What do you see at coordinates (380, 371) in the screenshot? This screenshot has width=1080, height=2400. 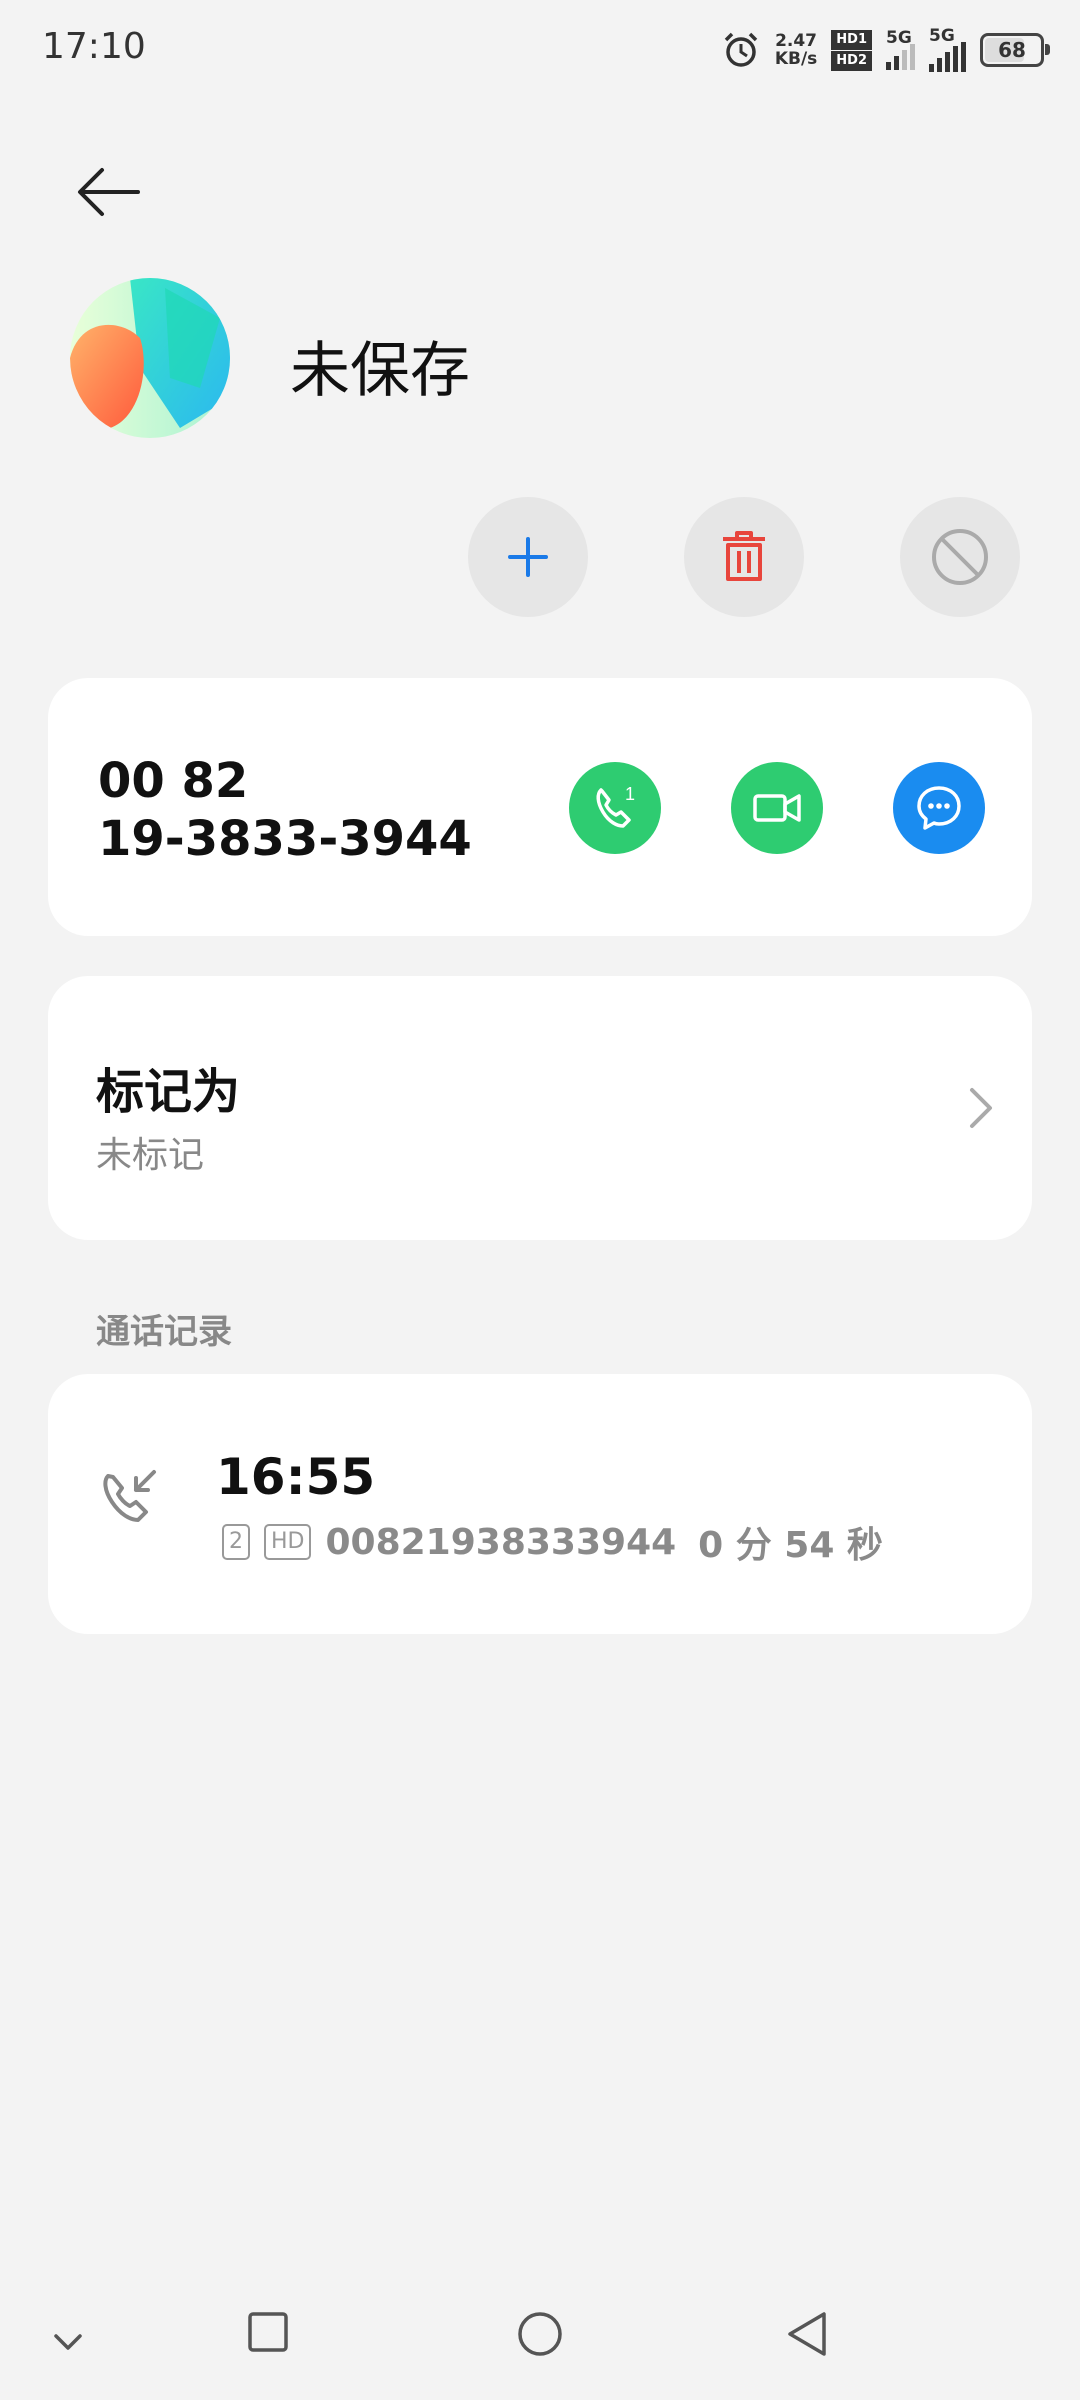 I see `contact-name: 未保存` at bounding box center [380, 371].